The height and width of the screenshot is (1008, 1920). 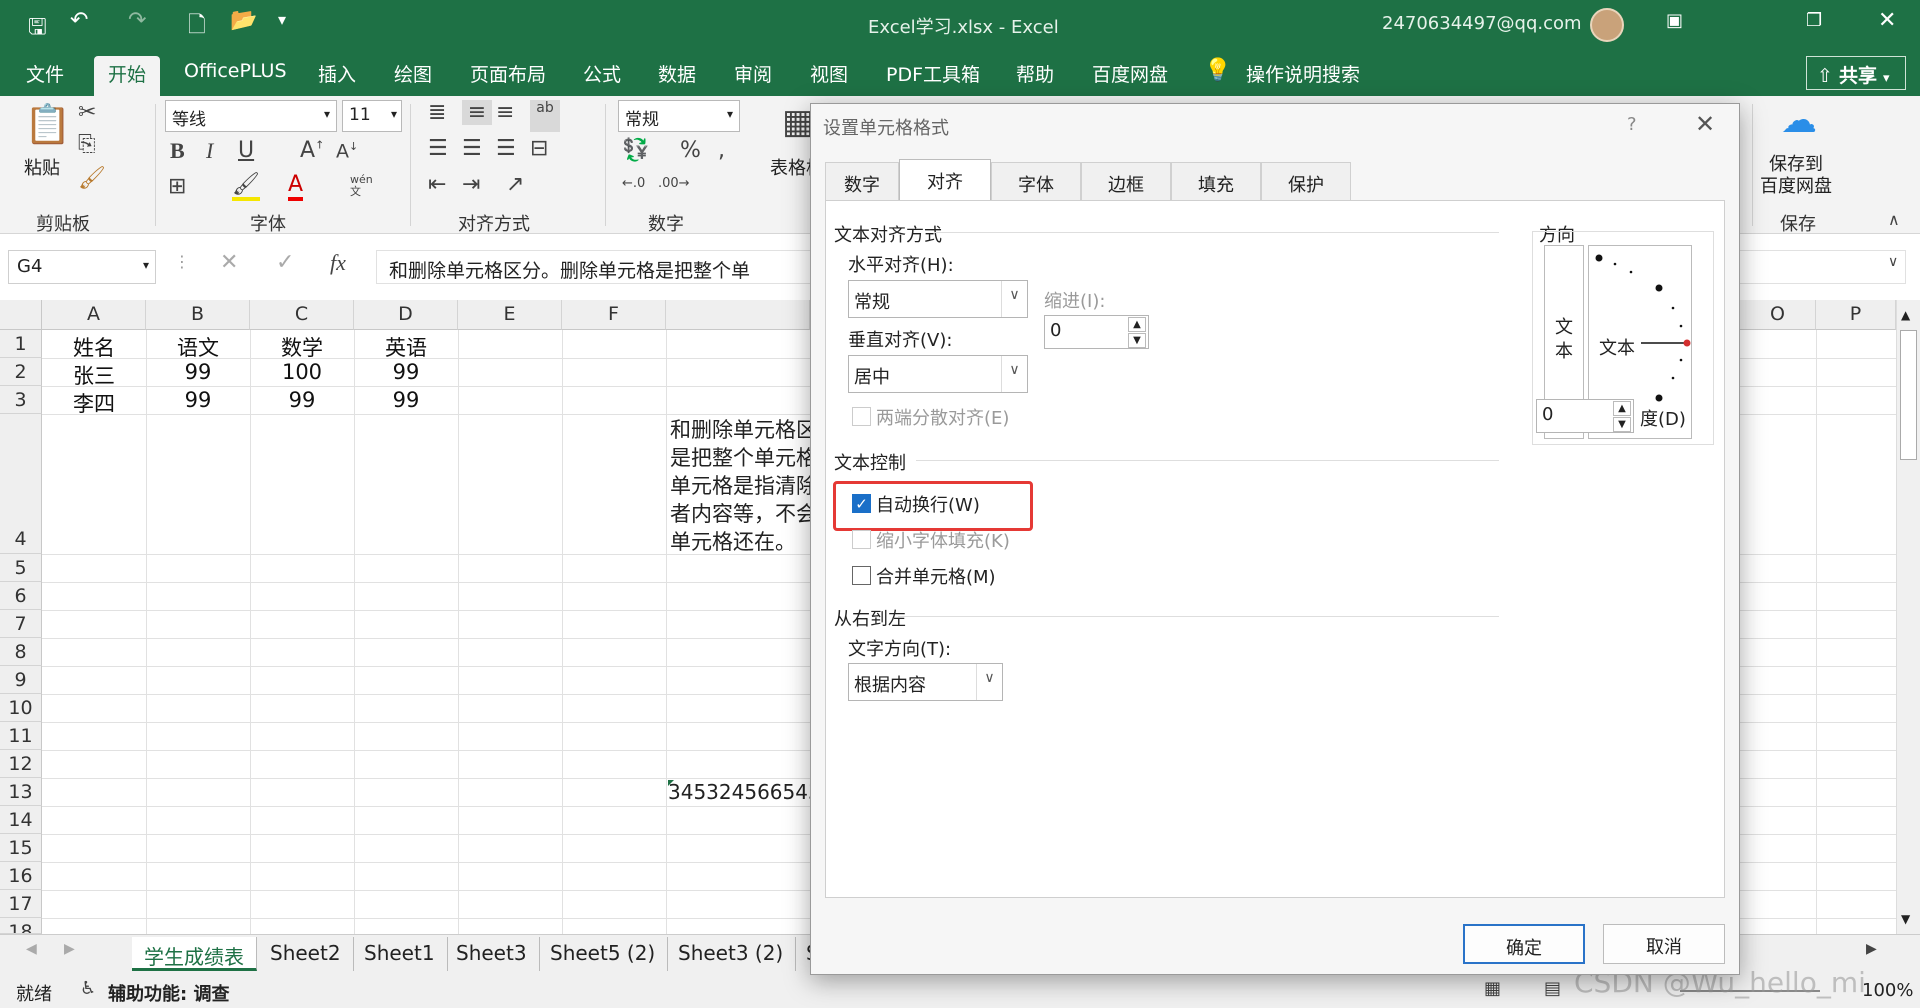 I want to click on scroll-up-icon: ▲, so click(x=1905, y=315).